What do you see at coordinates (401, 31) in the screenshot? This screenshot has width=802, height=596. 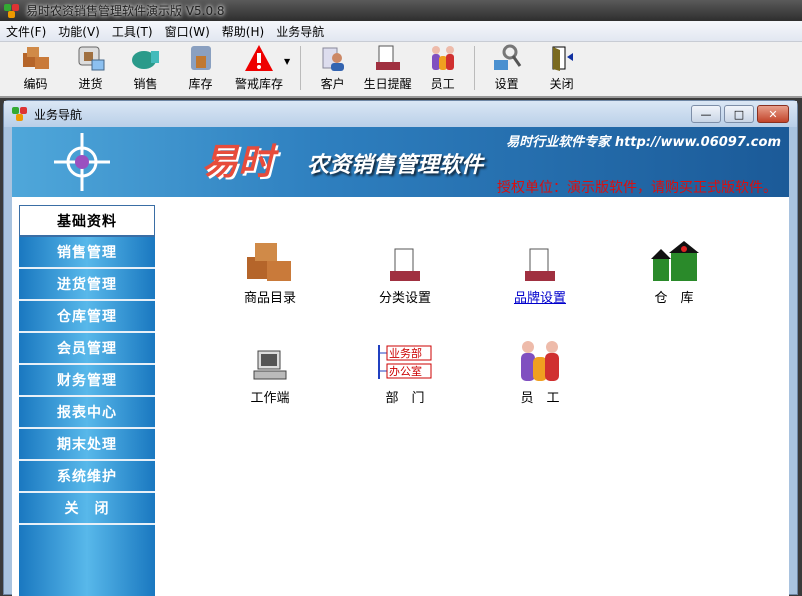 I see `menu-bar: 文件(F) 功能(V) 工具(T) 窗口(W) 帮助(H) 业务导航` at bounding box center [401, 31].